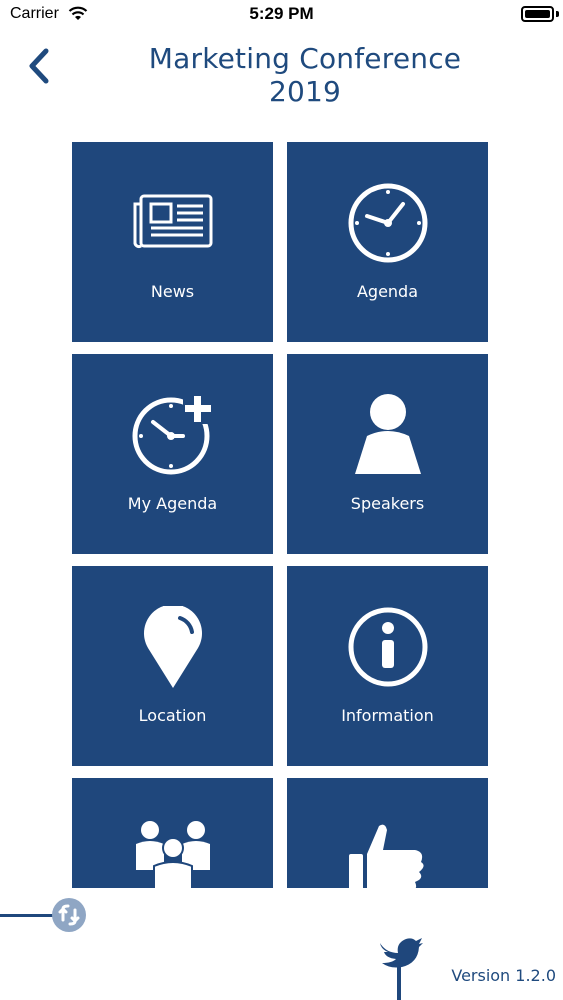  I want to click on tile-agenda: Agenda, so click(387, 242).